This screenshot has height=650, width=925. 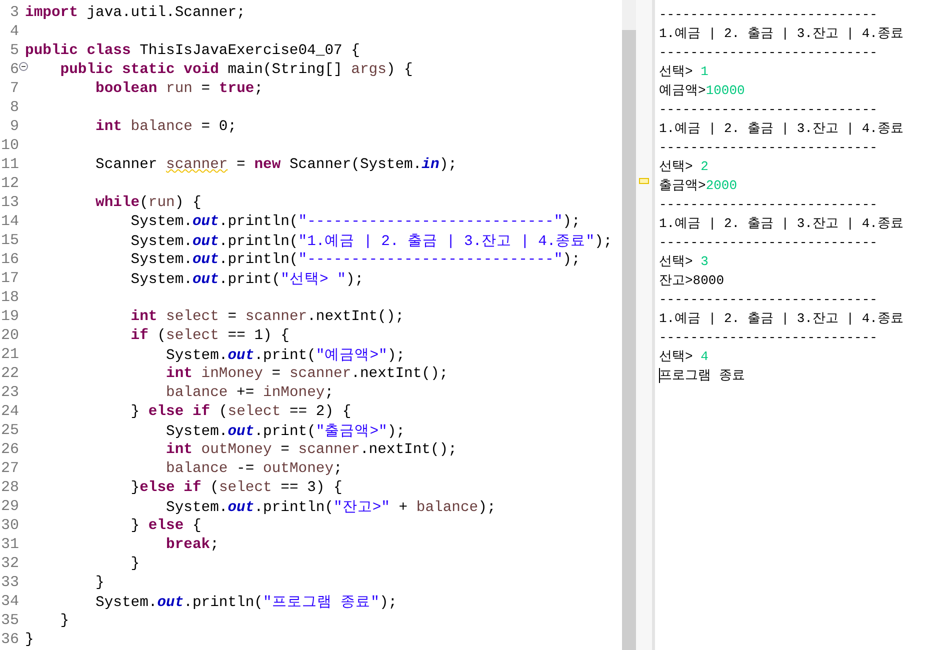 What do you see at coordinates (241, 412) in the screenshot?
I see `code-line: } else if (select == 2) {` at bounding box center [241, 412].